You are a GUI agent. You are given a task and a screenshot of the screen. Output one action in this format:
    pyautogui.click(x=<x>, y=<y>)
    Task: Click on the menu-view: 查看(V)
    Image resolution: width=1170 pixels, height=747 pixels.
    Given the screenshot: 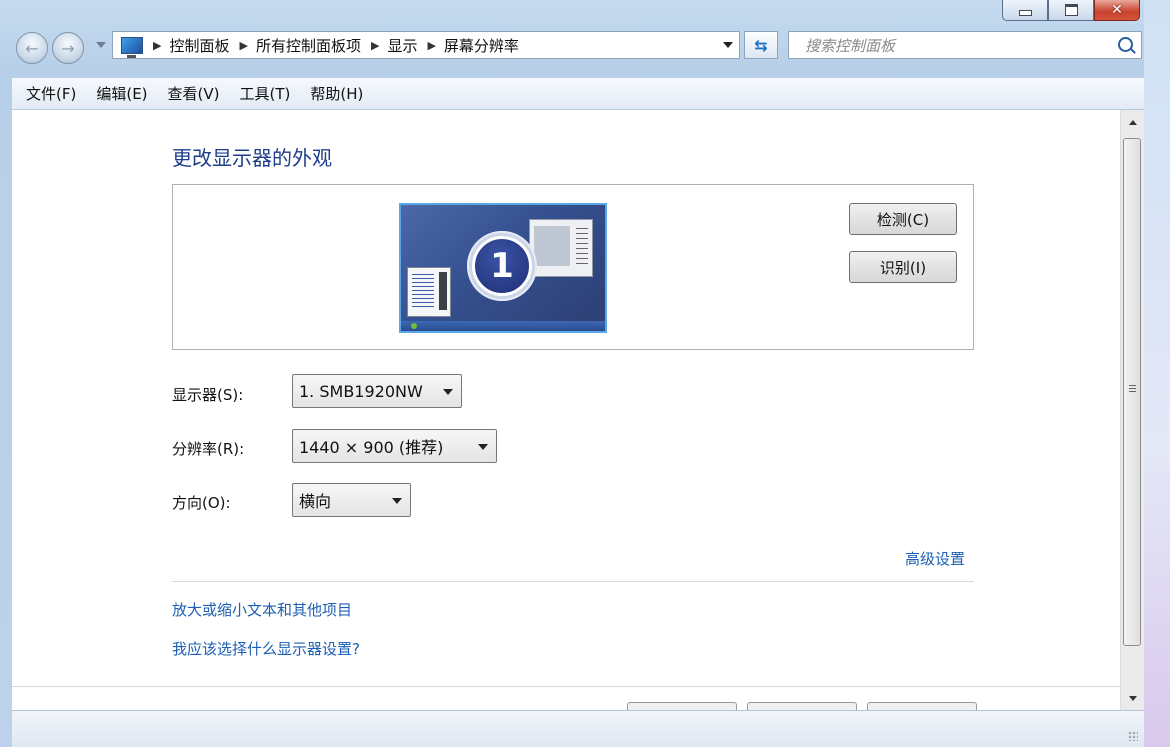 What is the action you would take?
    pyautogui.click(x=194, y=93)
    